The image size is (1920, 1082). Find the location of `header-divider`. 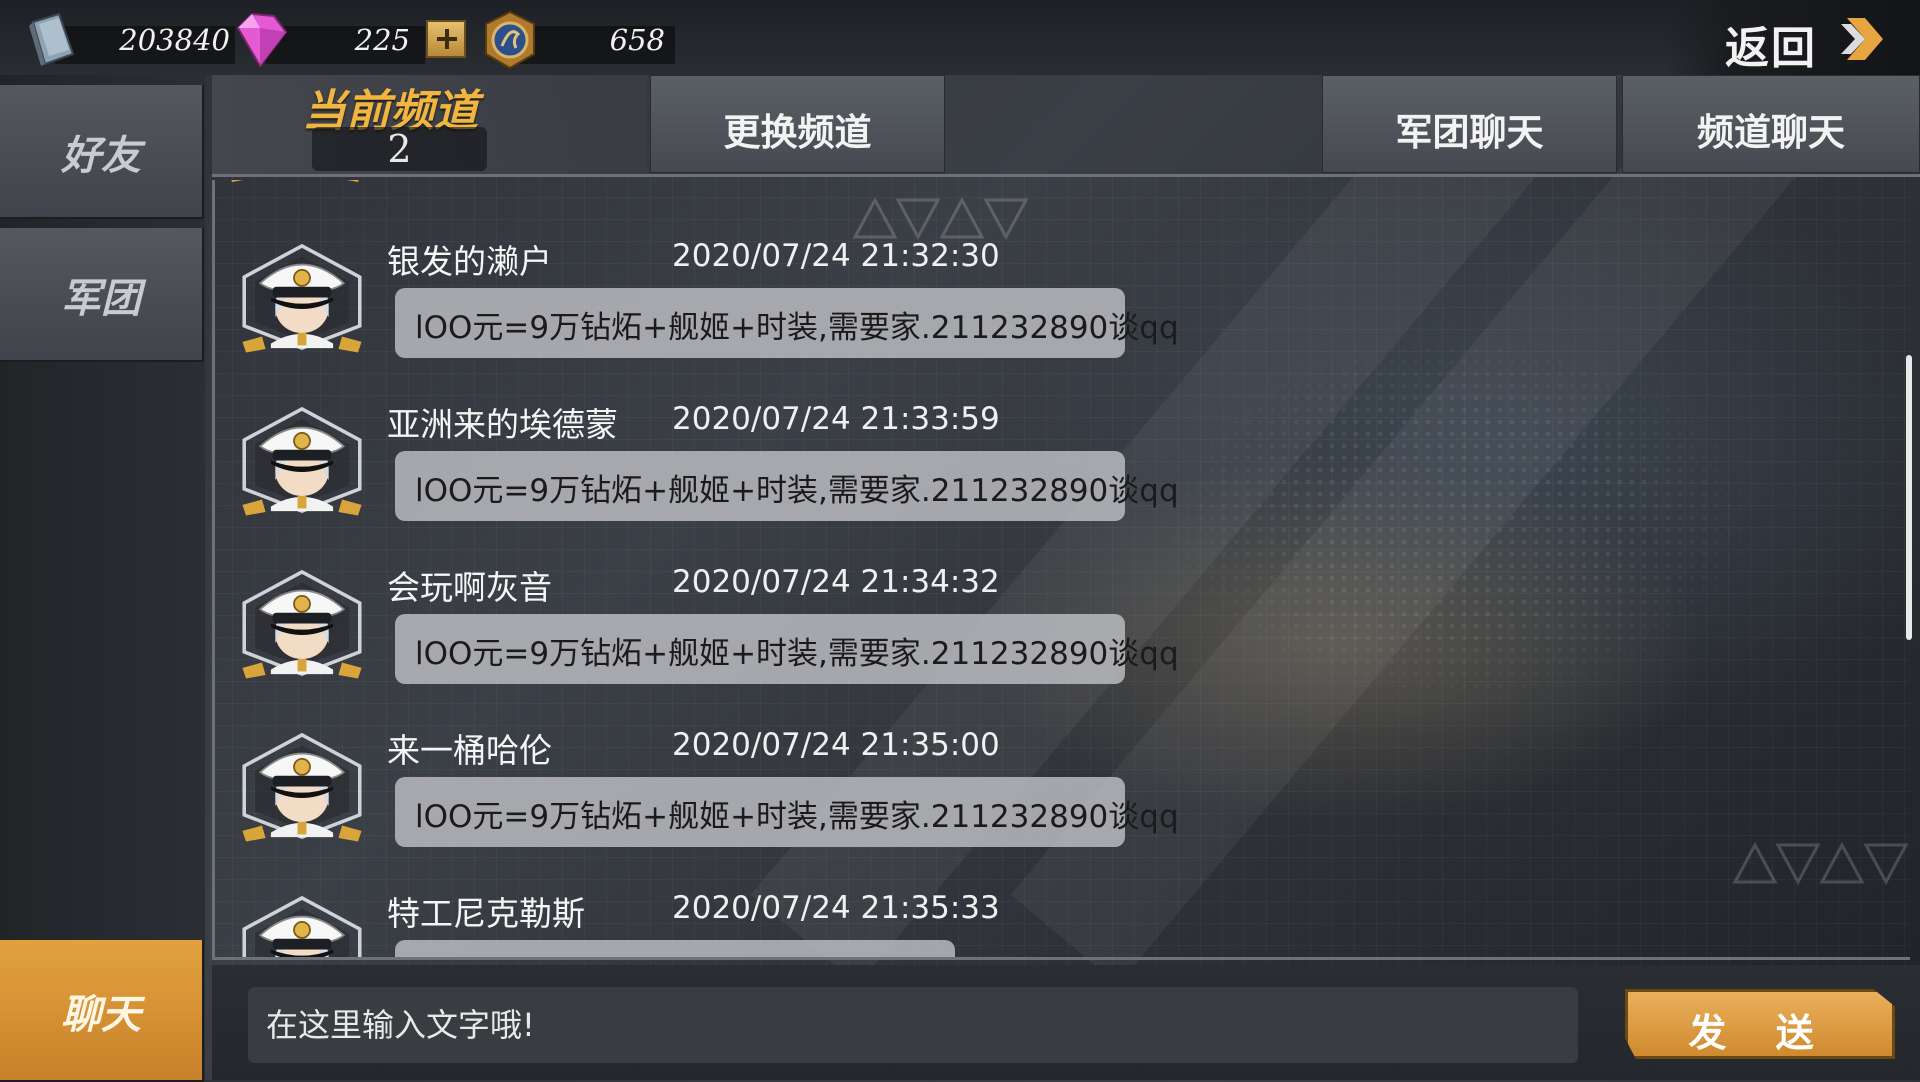

header-divider is located at coordinates (1066, 175).